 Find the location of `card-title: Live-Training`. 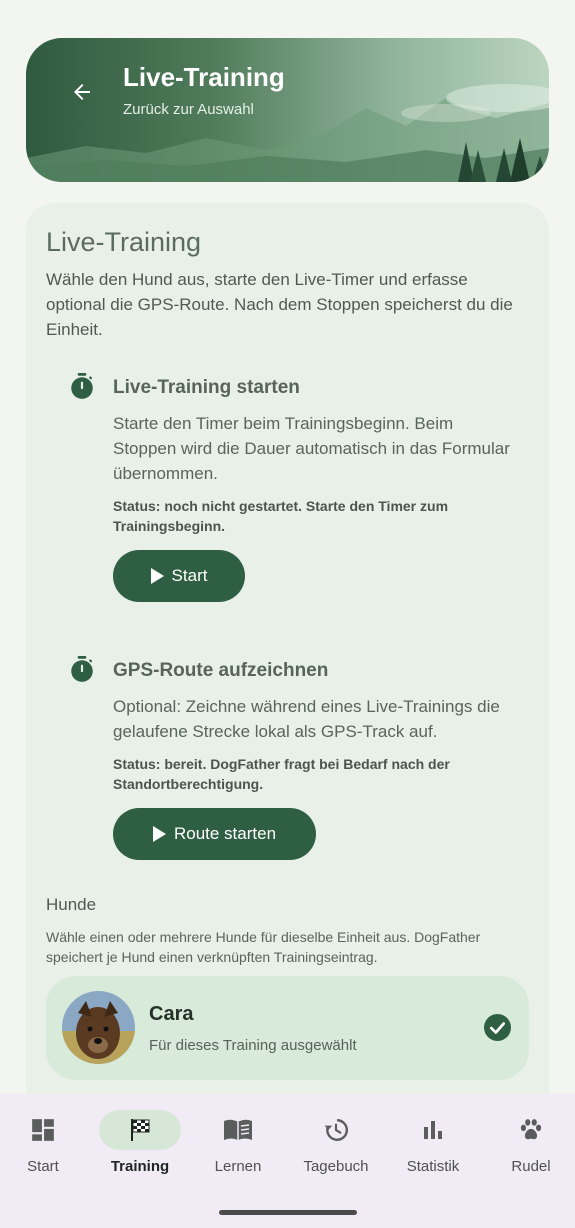

card-title: Live-Training is located at coordinates (124, 242).